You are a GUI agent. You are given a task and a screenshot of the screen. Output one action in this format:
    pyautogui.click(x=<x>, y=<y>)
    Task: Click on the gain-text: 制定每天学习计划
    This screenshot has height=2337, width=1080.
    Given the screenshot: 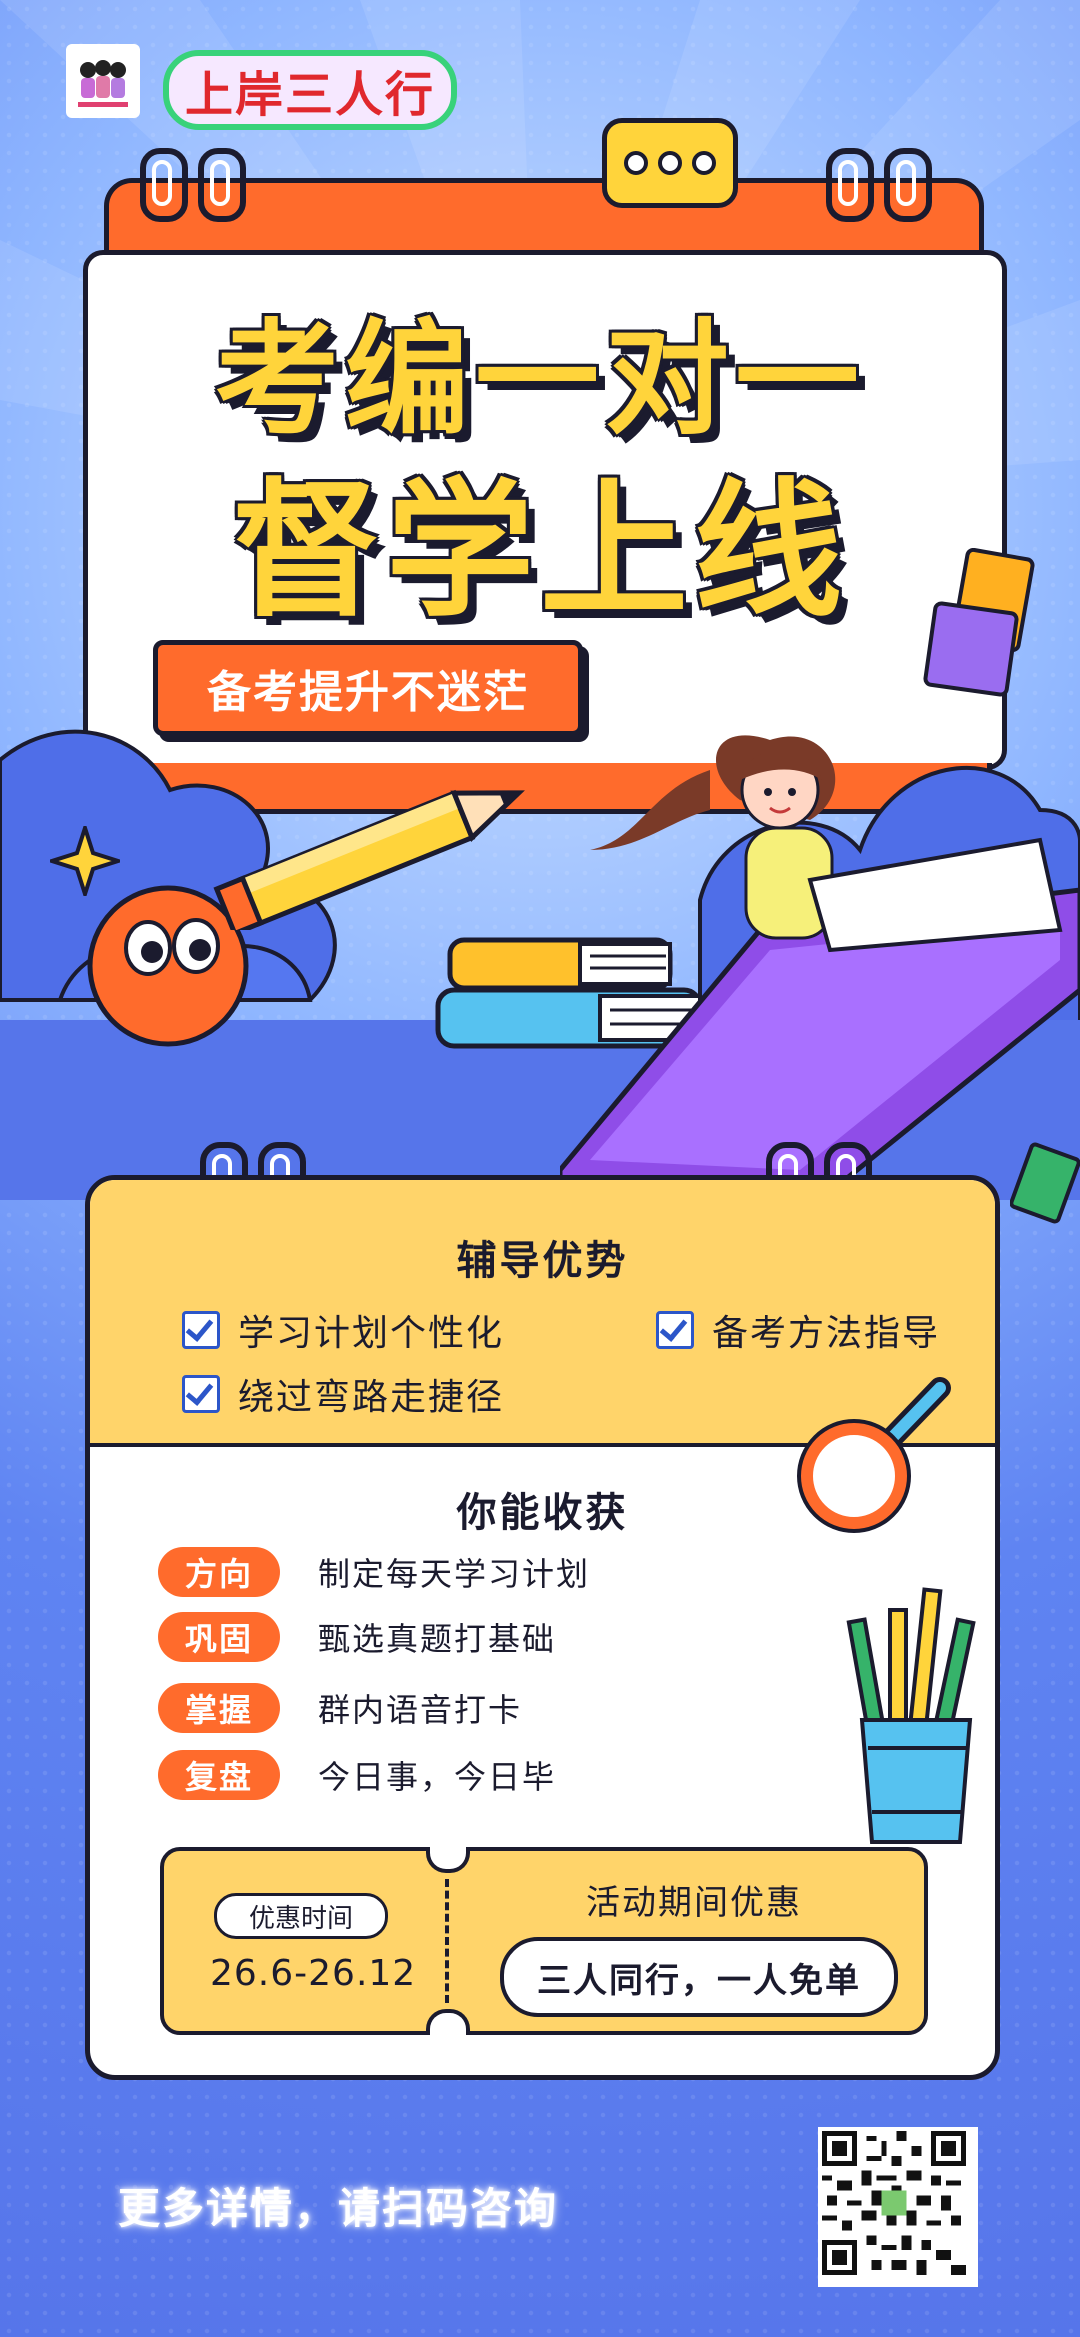 What is the action you would take?
    pyautogui.click(x=454, y=1574)
    